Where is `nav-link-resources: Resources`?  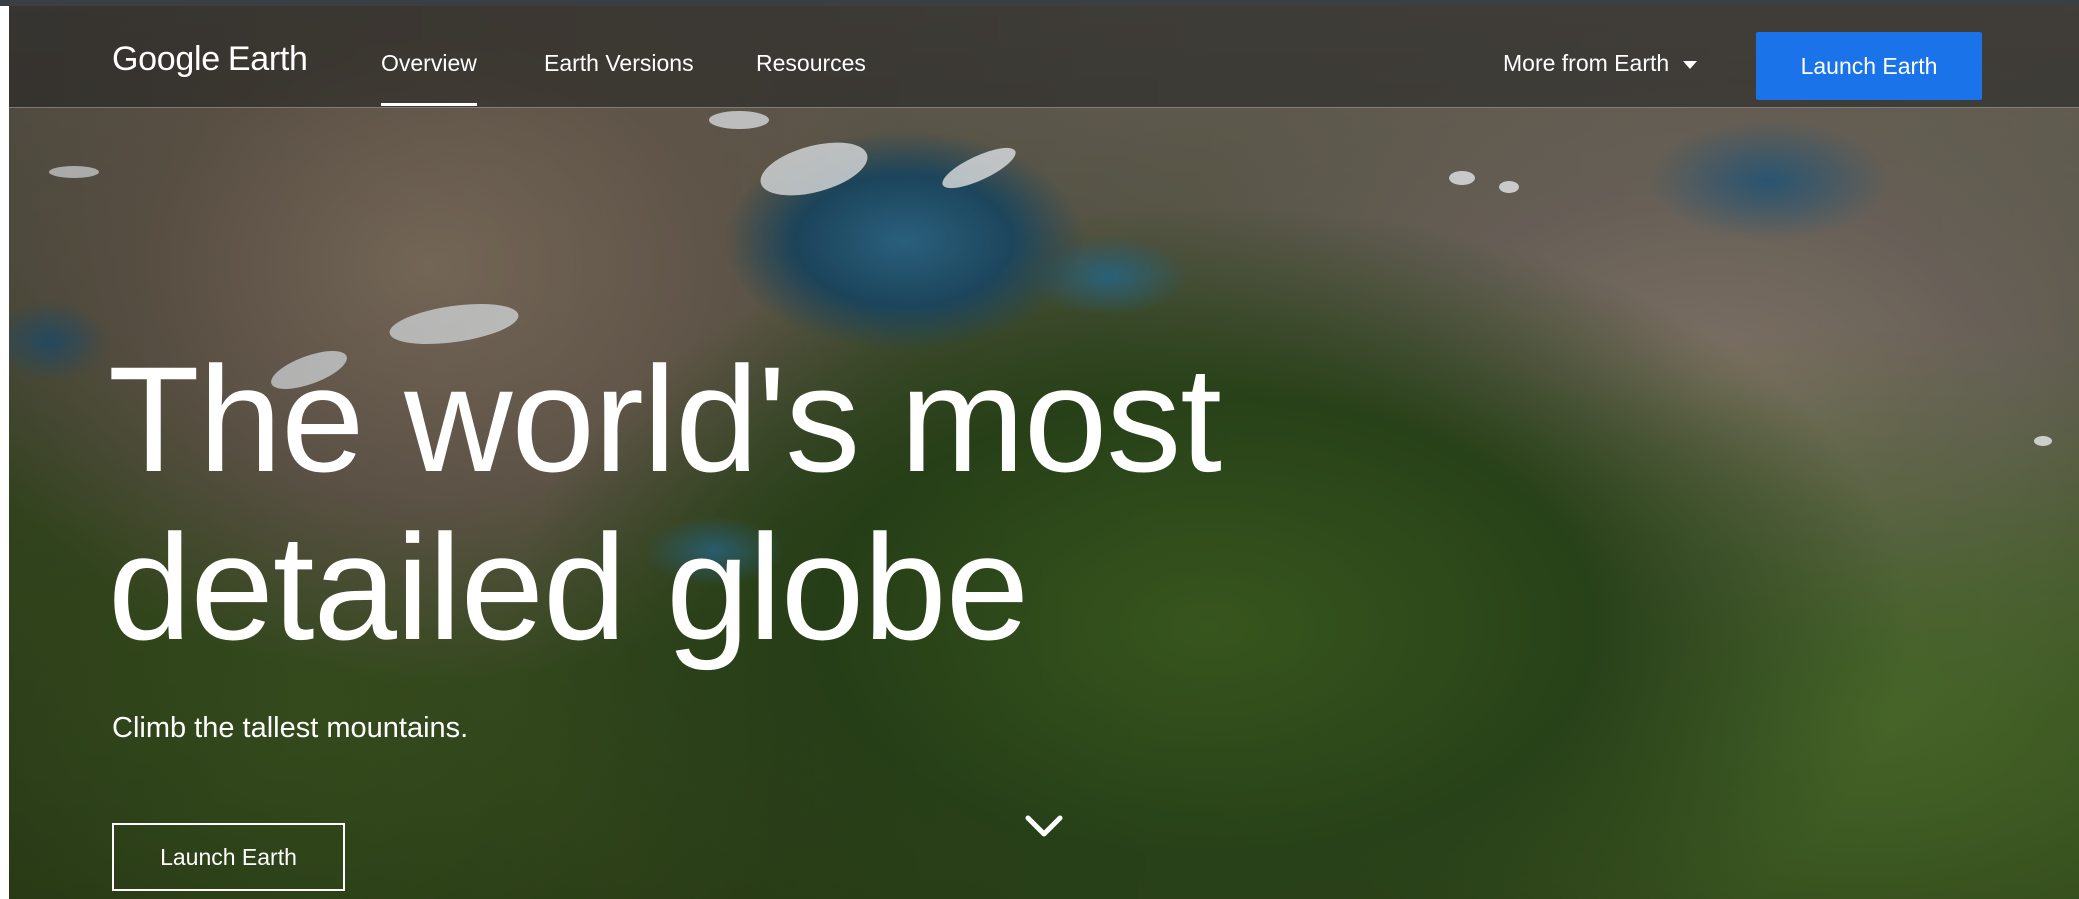 nav-link-resources: Resources is located at coordinates (811, 63).